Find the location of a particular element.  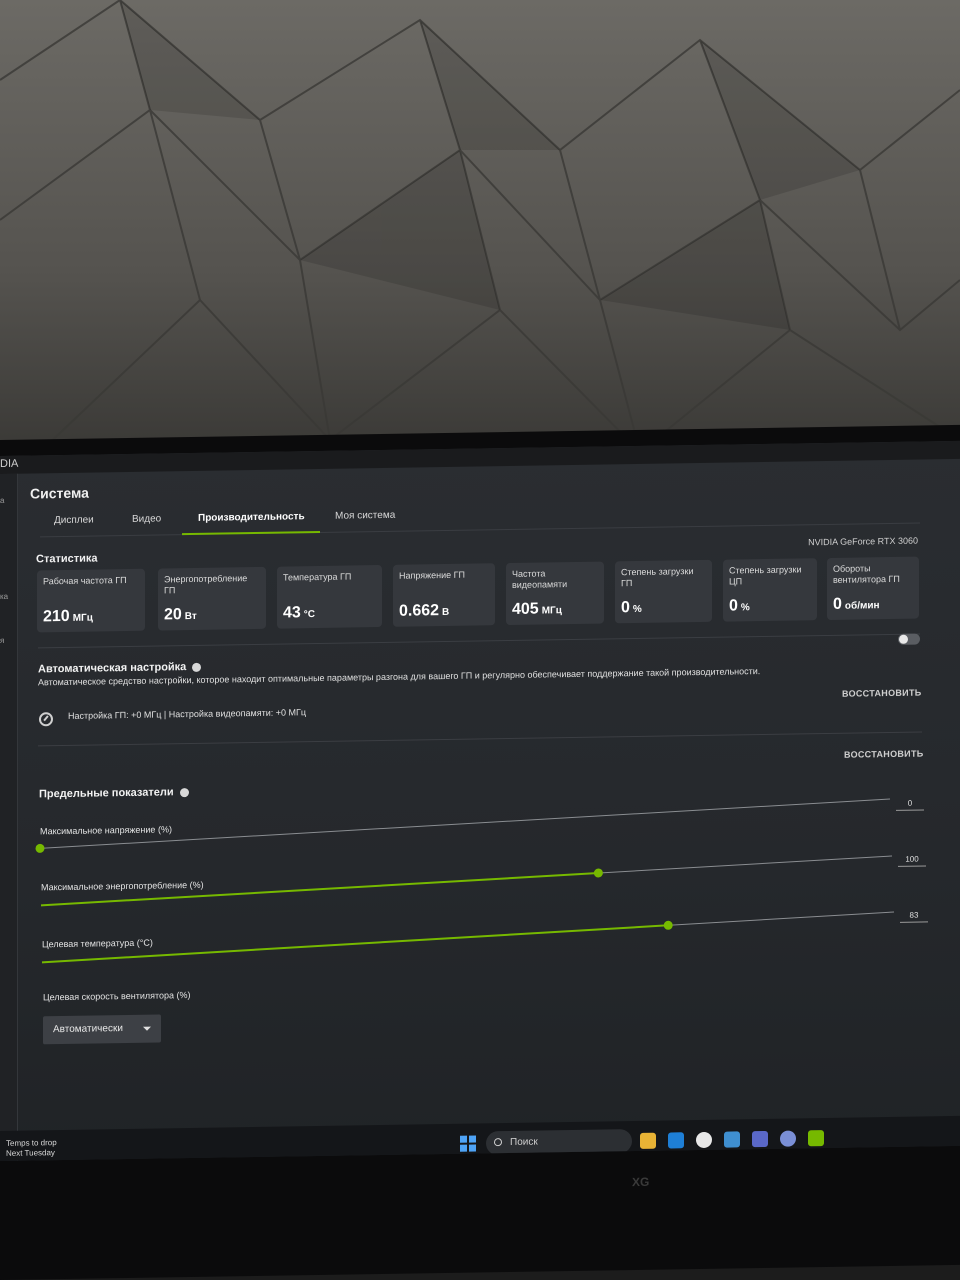

chevron-down-icon is located at coordinates (147, 1028).